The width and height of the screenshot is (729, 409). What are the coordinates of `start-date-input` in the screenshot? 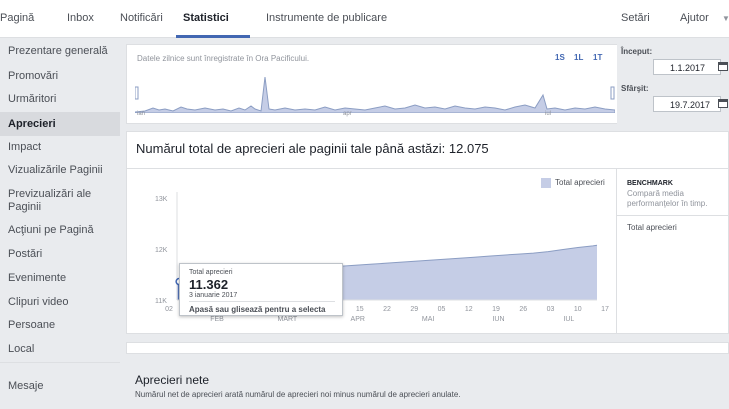 It's located at (687, 67).